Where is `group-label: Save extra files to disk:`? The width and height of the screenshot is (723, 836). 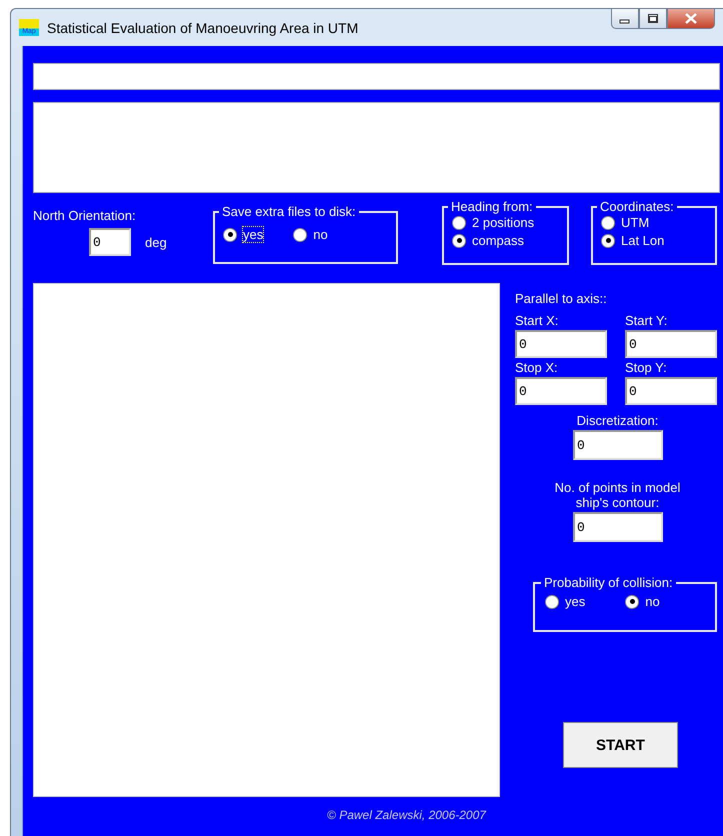 group-label: Save extra files to disk: is located at coordinates (289, 211).